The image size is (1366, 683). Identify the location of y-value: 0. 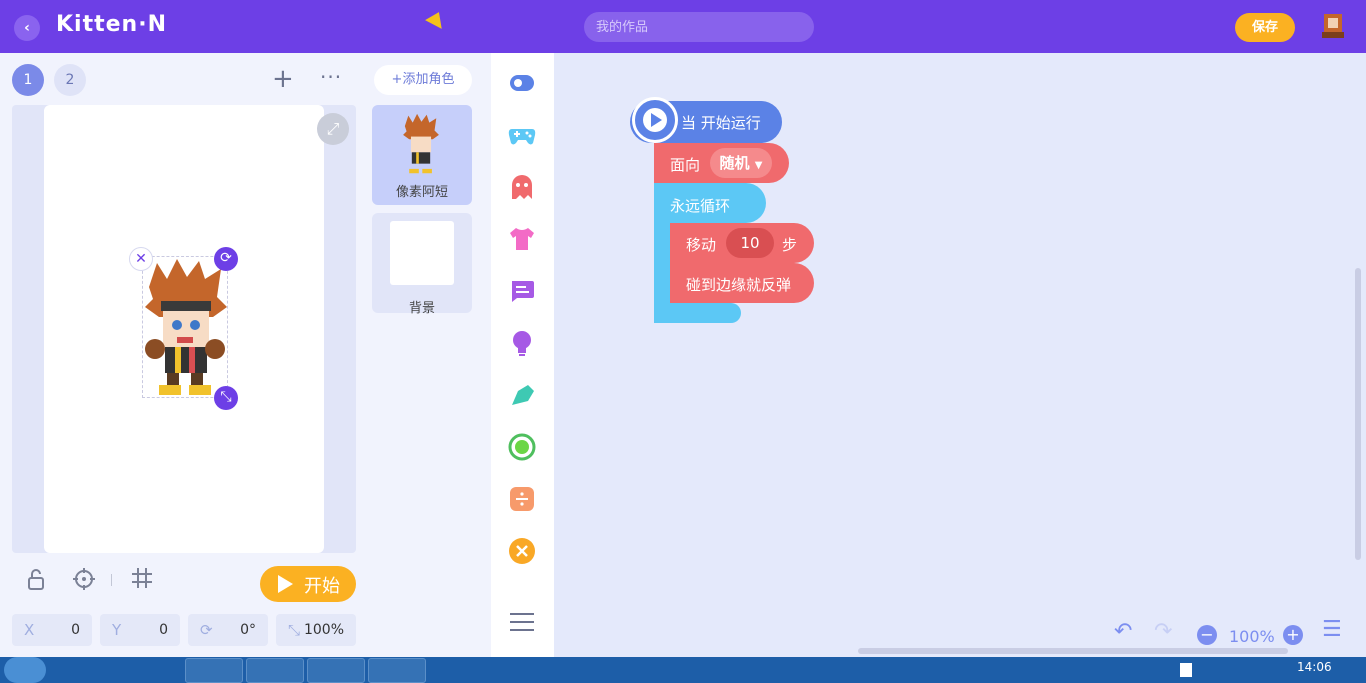
(163, 630).